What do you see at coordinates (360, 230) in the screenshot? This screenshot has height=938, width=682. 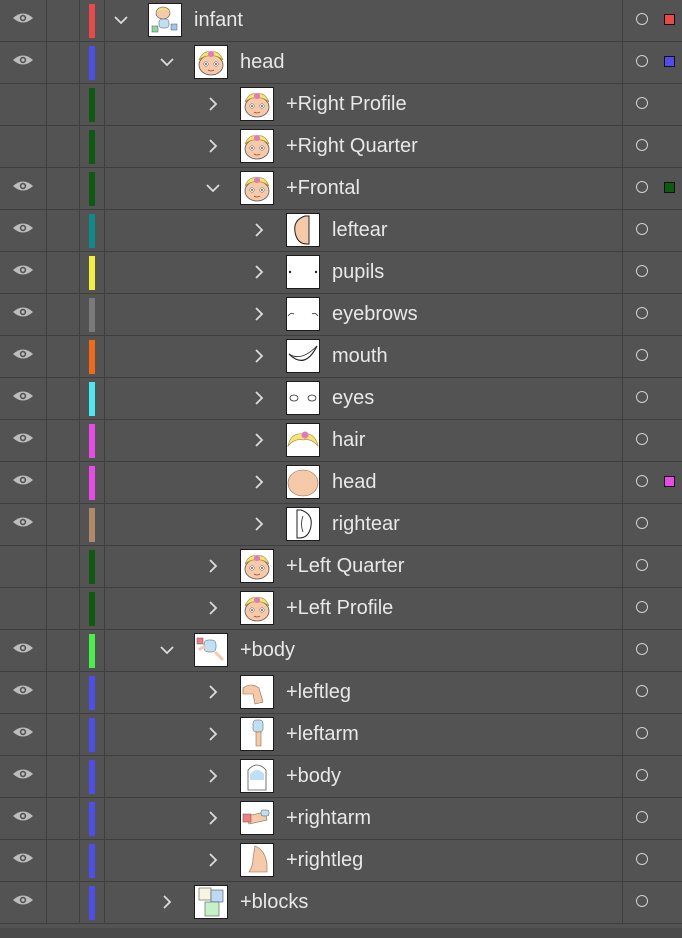 I see `layer-name: leftear` at bounding box center [360, 230].